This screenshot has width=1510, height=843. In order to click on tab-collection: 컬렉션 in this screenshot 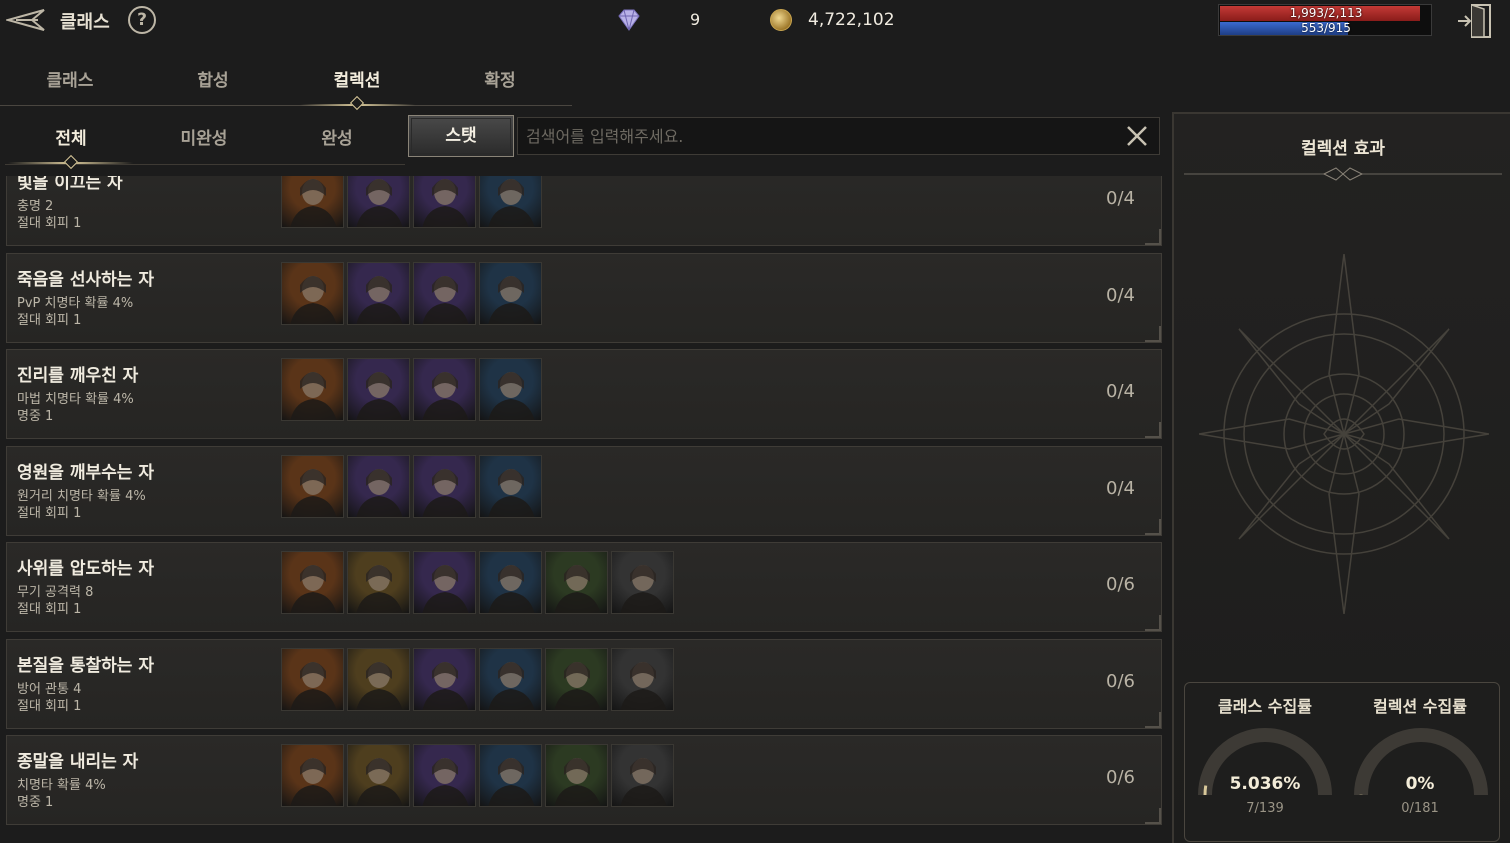, I will do `click(357, 78)`.